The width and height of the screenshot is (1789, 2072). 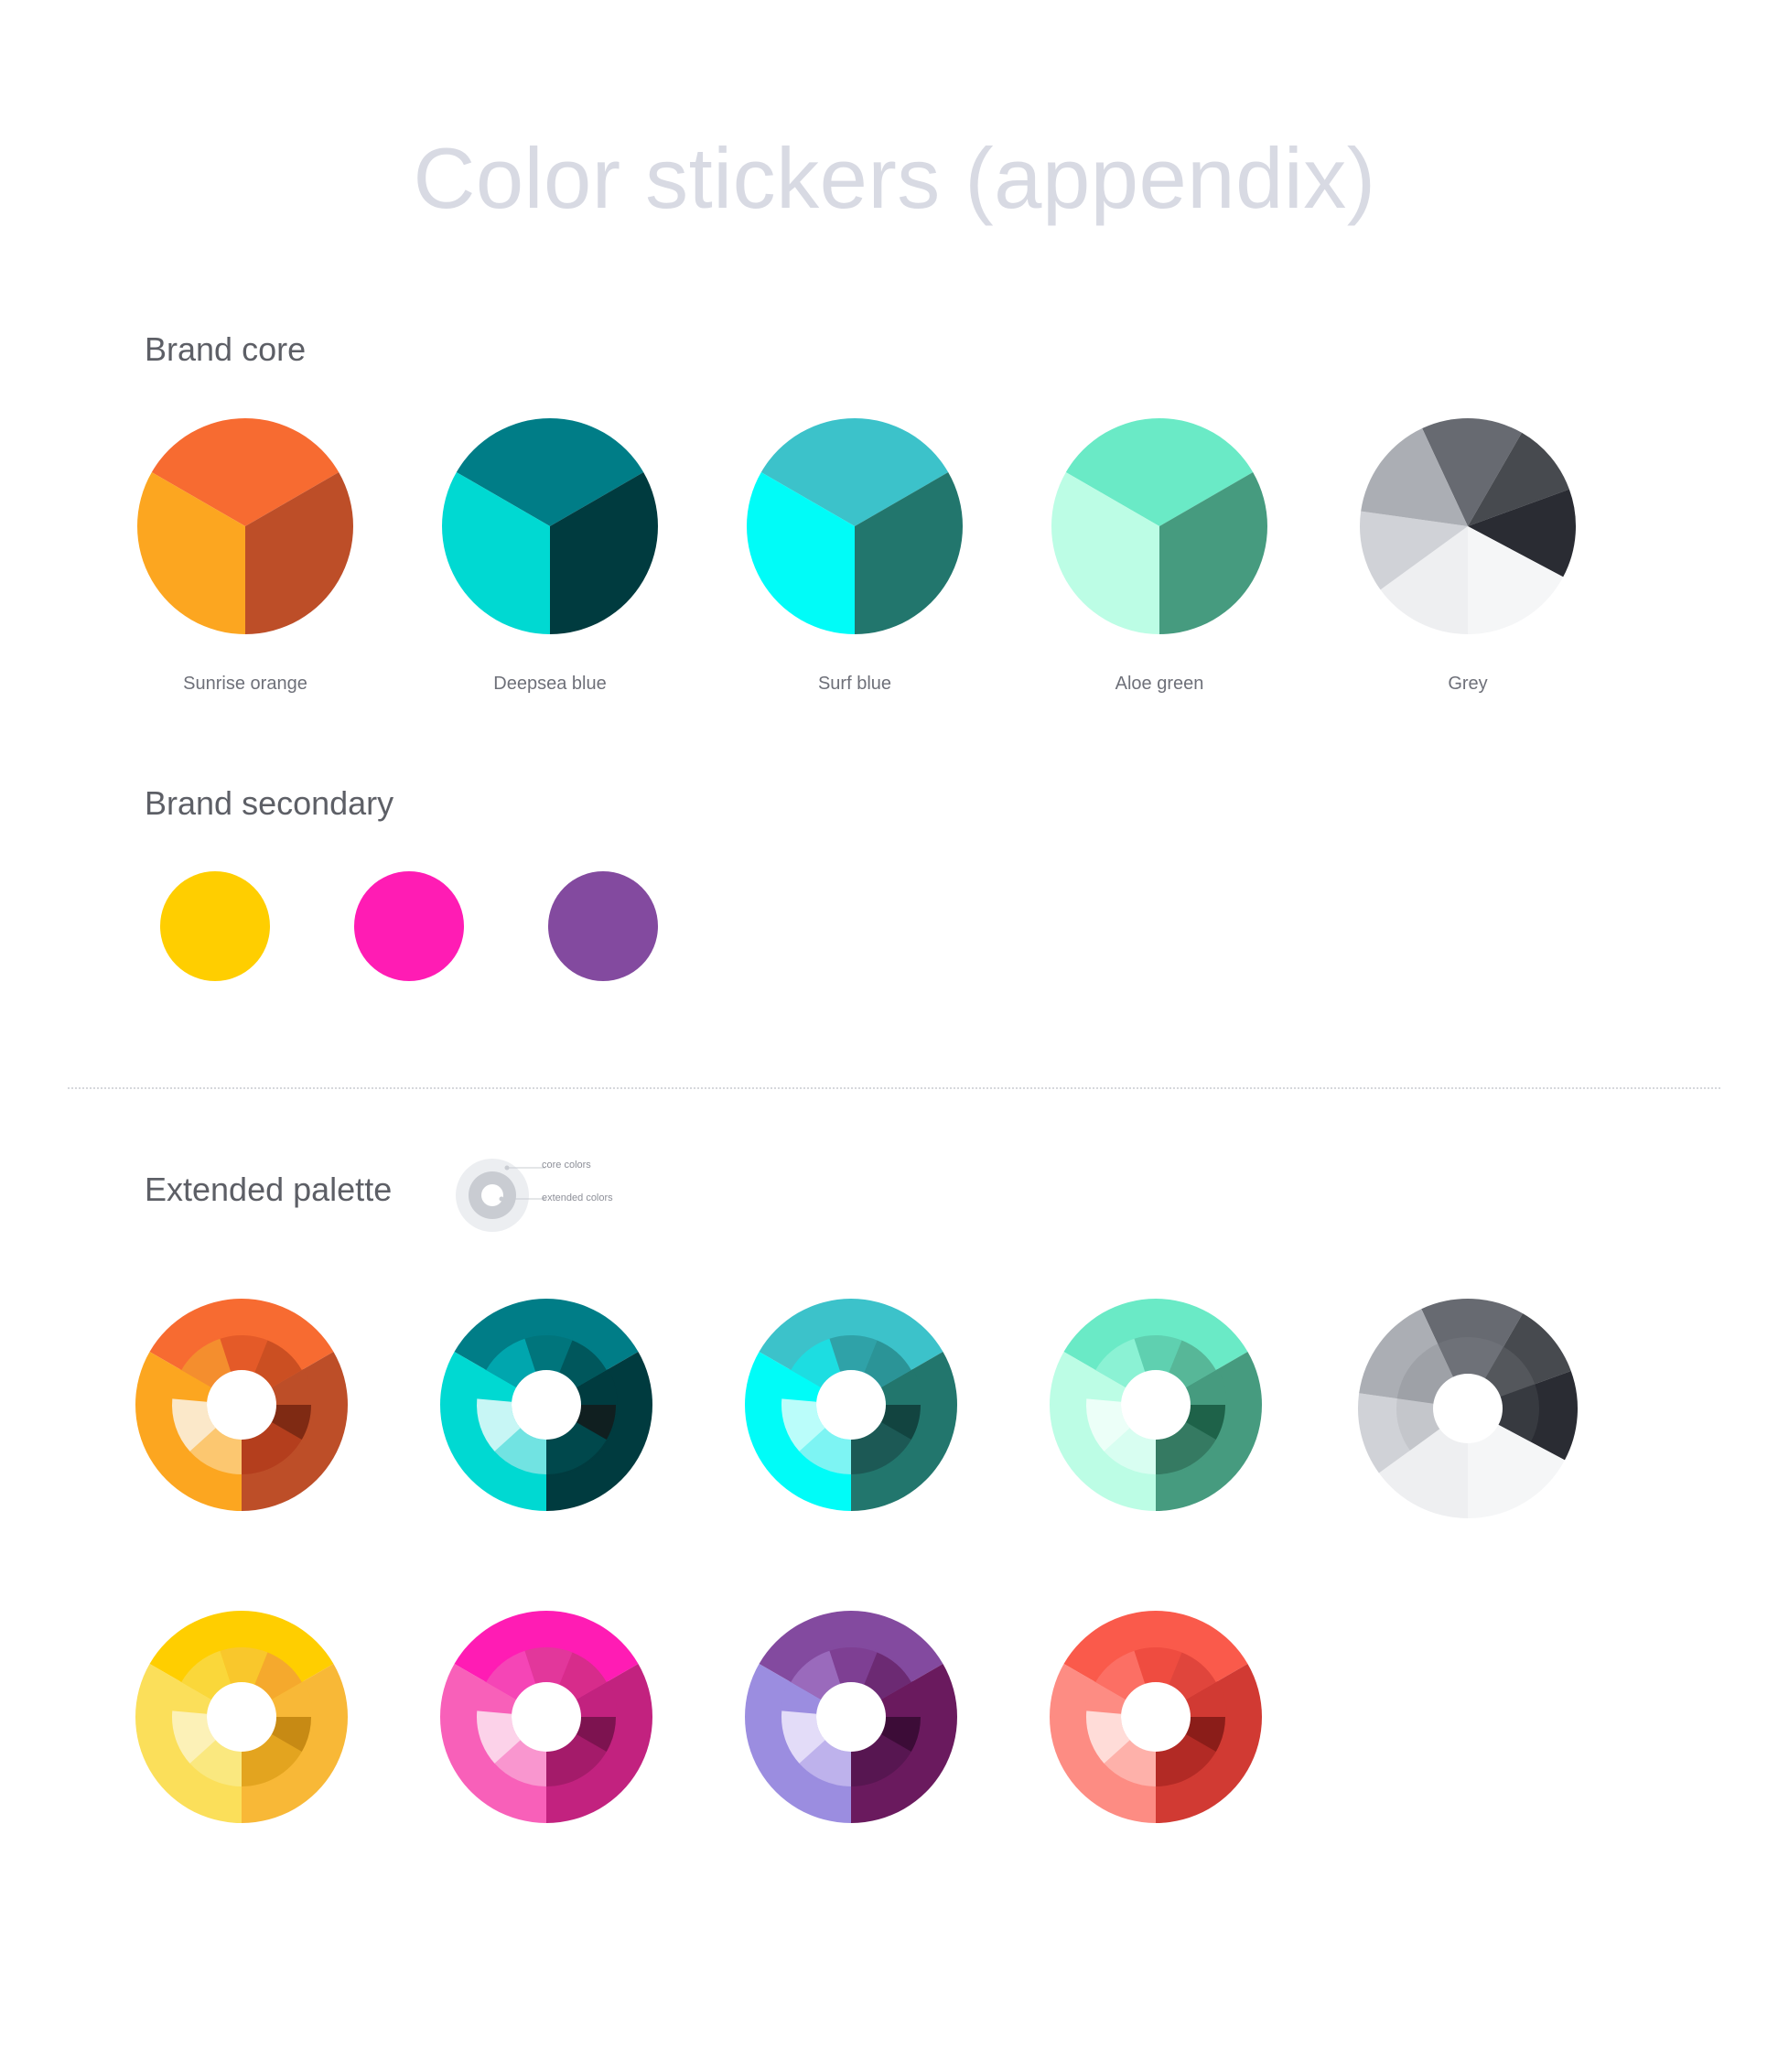 What do you see at coordinates (507, 1168) in the screenshot?
I see `legend-pointer-core-dot` at bounding box center [507, 1168].